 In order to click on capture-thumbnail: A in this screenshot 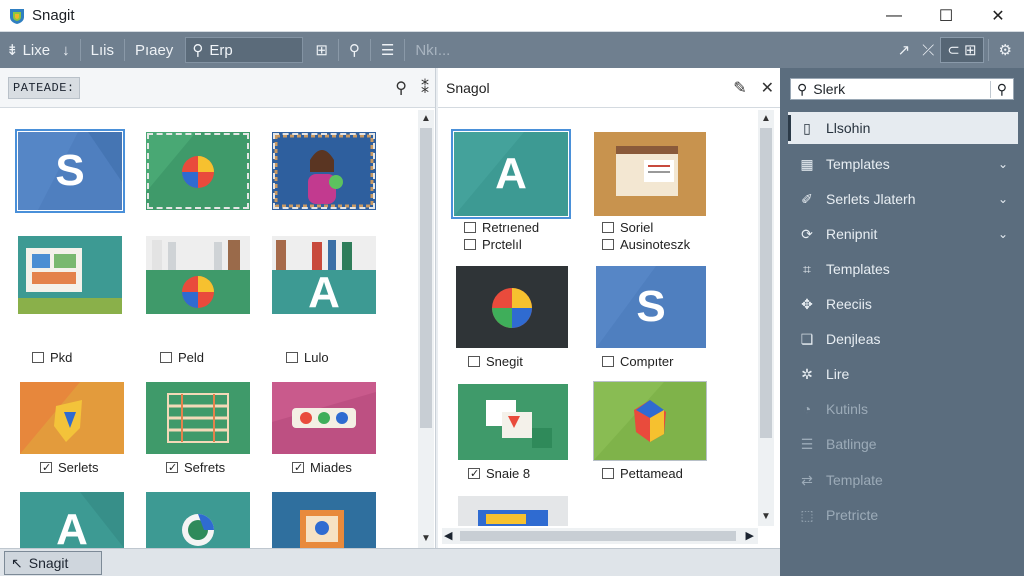, I will do `click(511, 174)`.